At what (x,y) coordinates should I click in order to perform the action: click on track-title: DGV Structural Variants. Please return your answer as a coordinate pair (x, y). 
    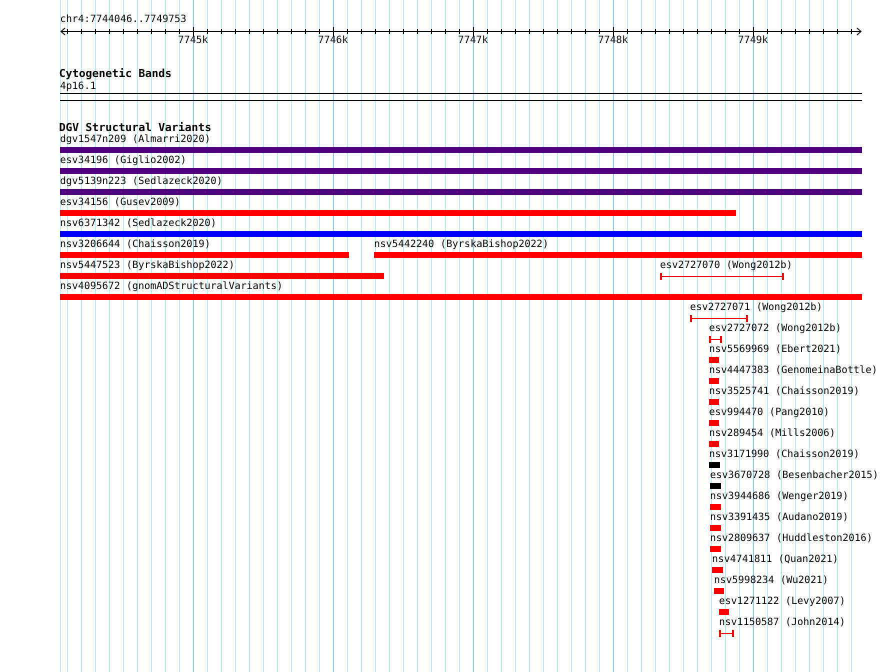
    Looking at the image, I should click on (135, 127).